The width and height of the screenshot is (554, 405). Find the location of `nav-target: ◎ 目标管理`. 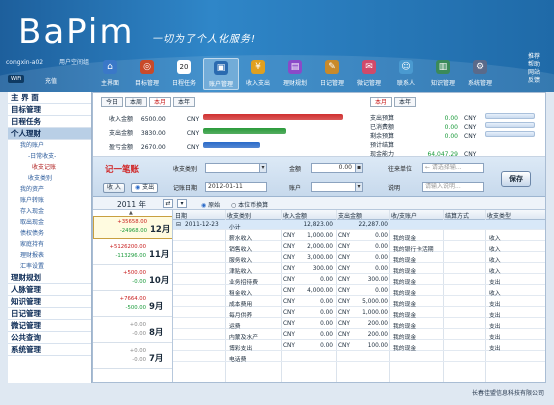

nav-target: ◎ 目标管理 is located at coordinates (147, 74).